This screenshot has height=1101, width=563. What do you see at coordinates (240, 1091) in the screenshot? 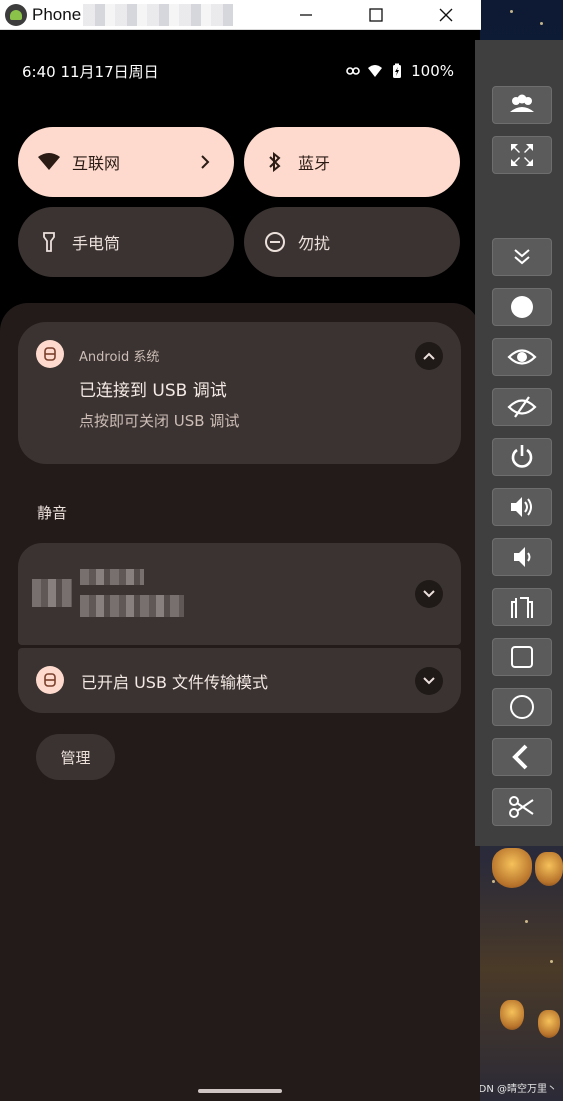
I see `home-indicator` at bounding box center [240, 1091].